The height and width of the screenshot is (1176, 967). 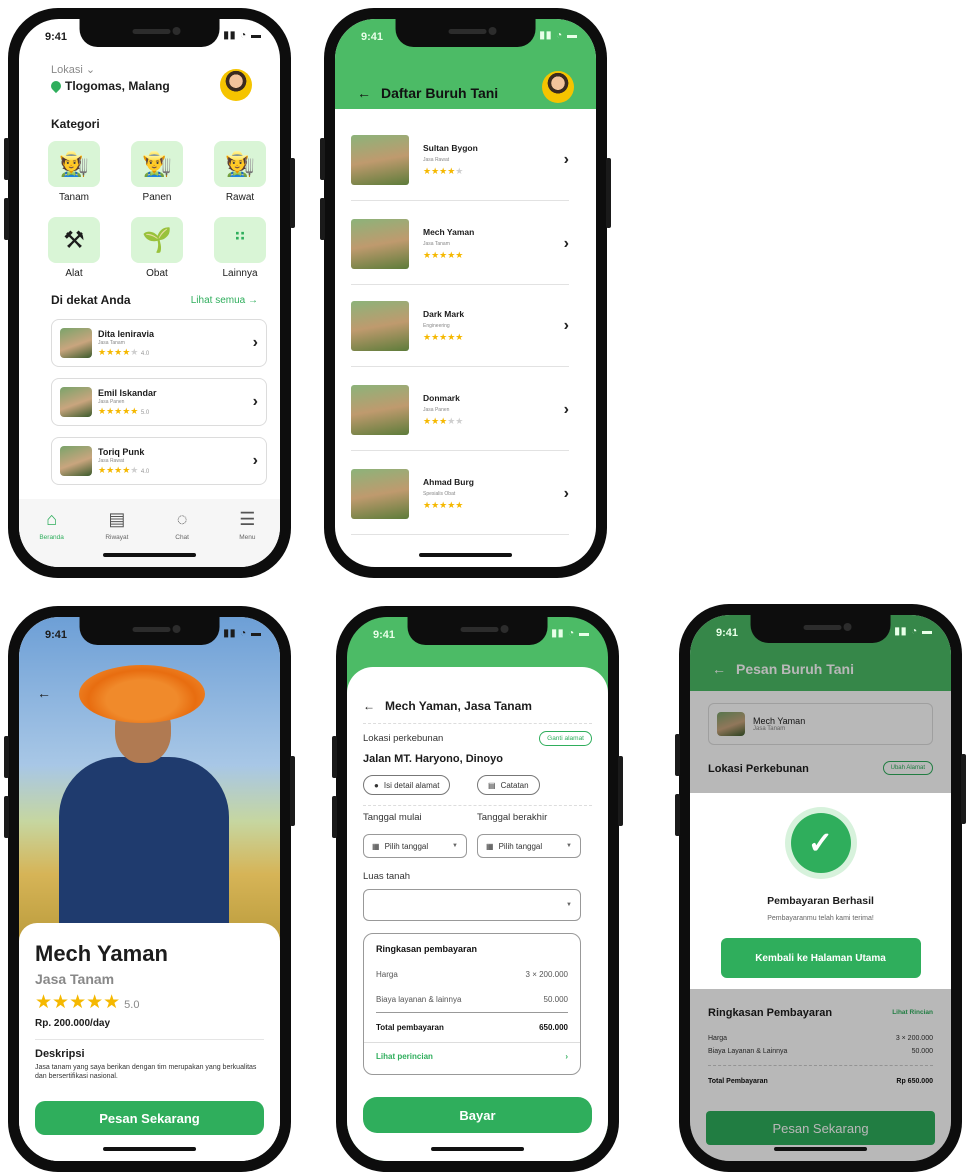 I want to click on modal-title: Pembayaran Berhasil, so click(x=820, y=901).